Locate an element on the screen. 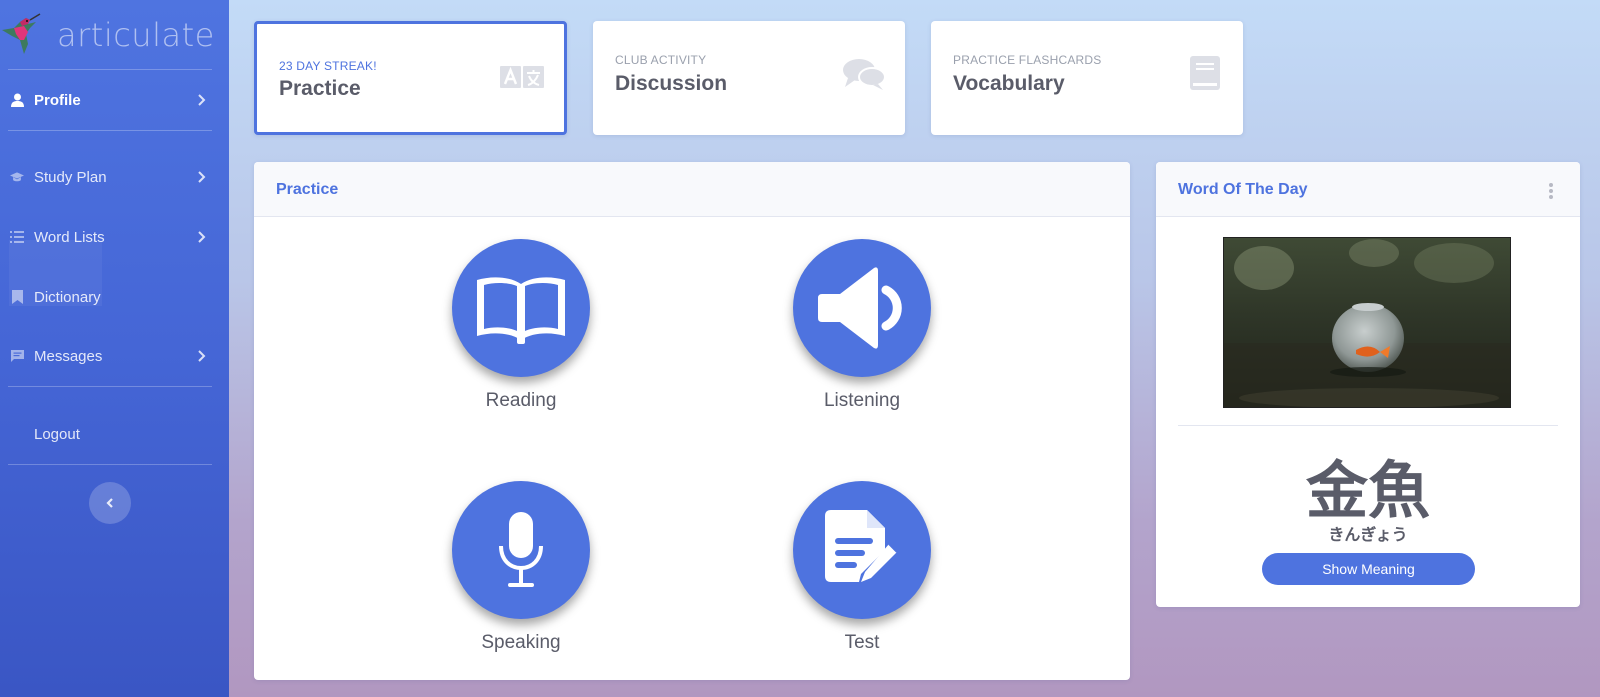  chevron-left-icon is located at coordinates (109, 503).